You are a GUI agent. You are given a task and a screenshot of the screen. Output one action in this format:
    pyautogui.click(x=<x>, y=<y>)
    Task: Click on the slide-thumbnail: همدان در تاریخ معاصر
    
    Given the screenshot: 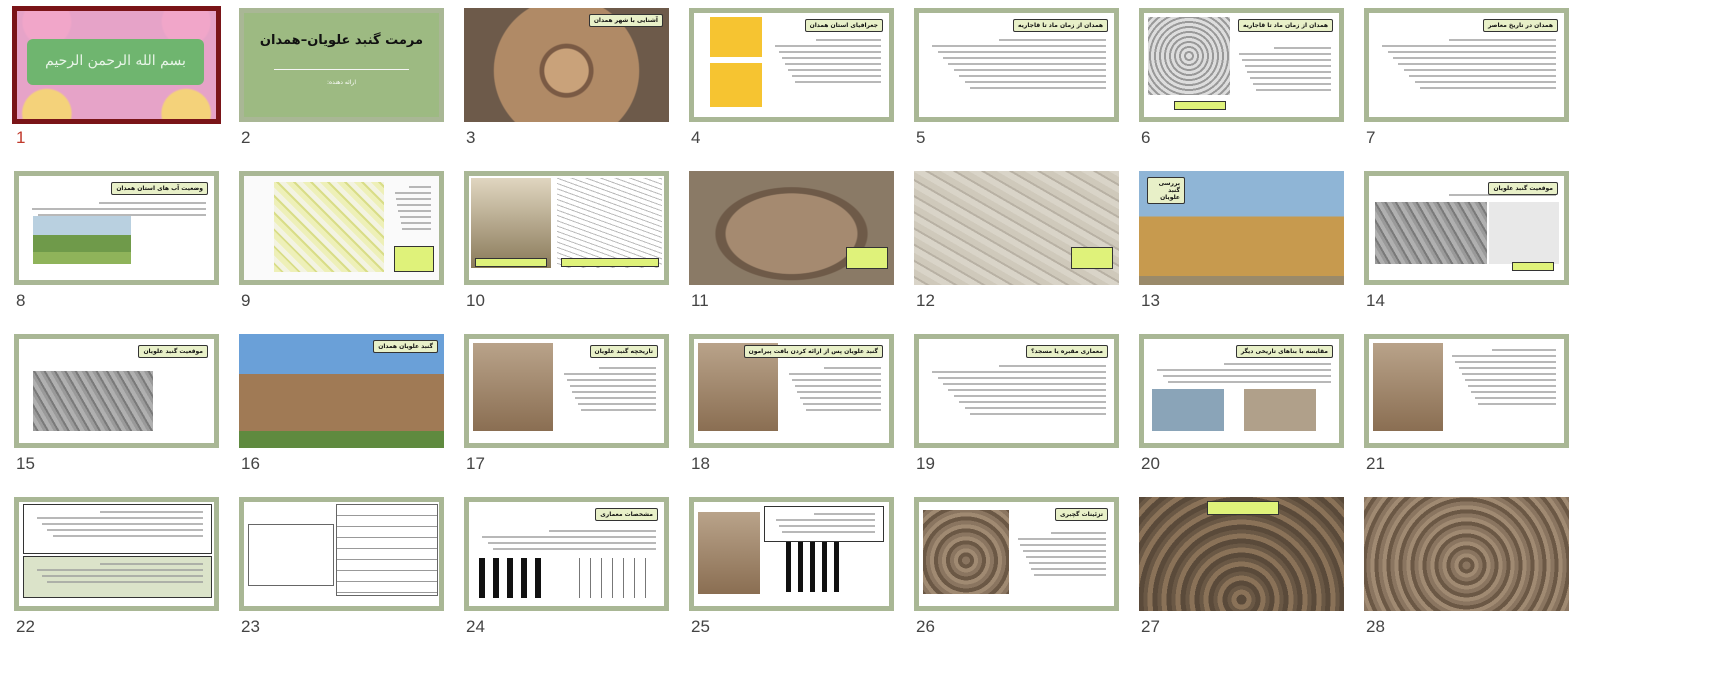 What is the action you would take?
    pyautogui.click(x=1466, y=65)
    